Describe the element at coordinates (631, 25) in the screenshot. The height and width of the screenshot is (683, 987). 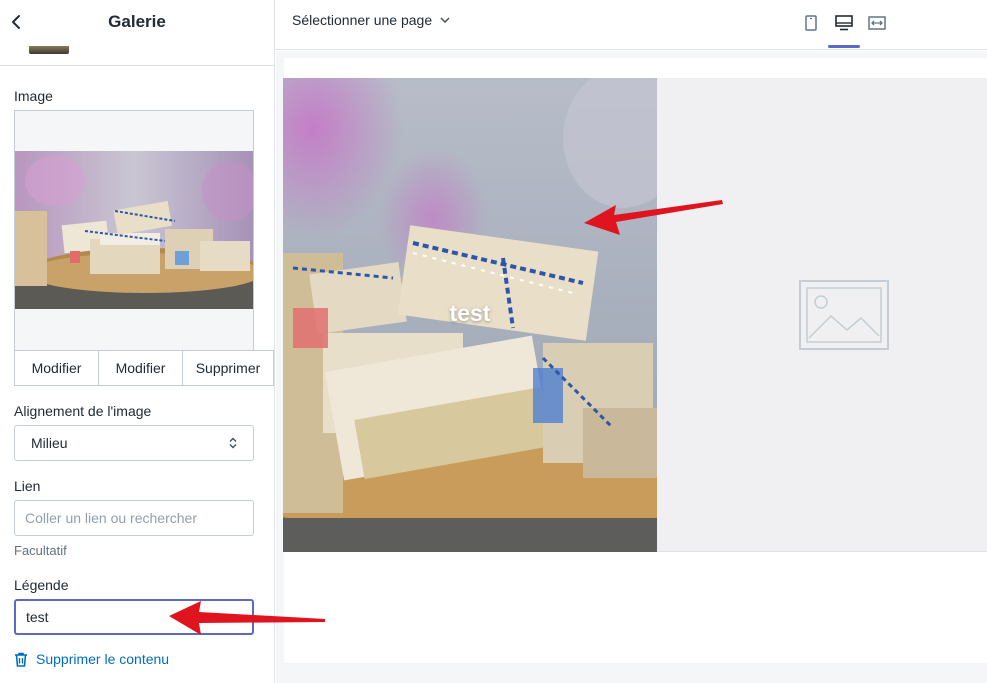
I see `top-bar: Sélectionner une page` at that location.